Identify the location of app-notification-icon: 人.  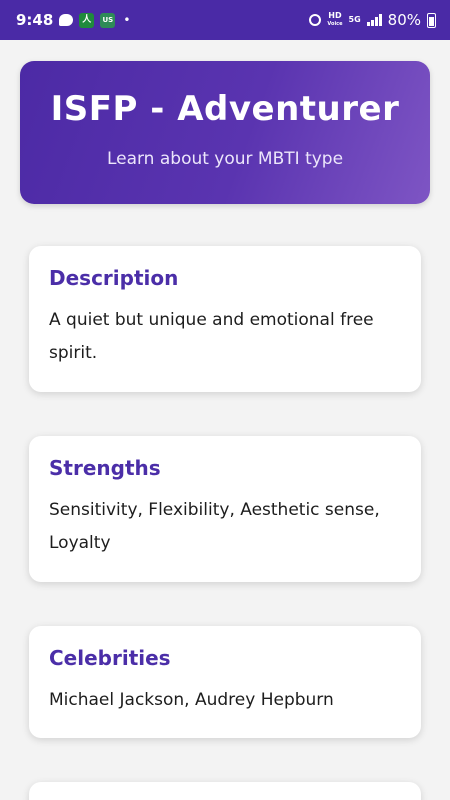
(87, 20).